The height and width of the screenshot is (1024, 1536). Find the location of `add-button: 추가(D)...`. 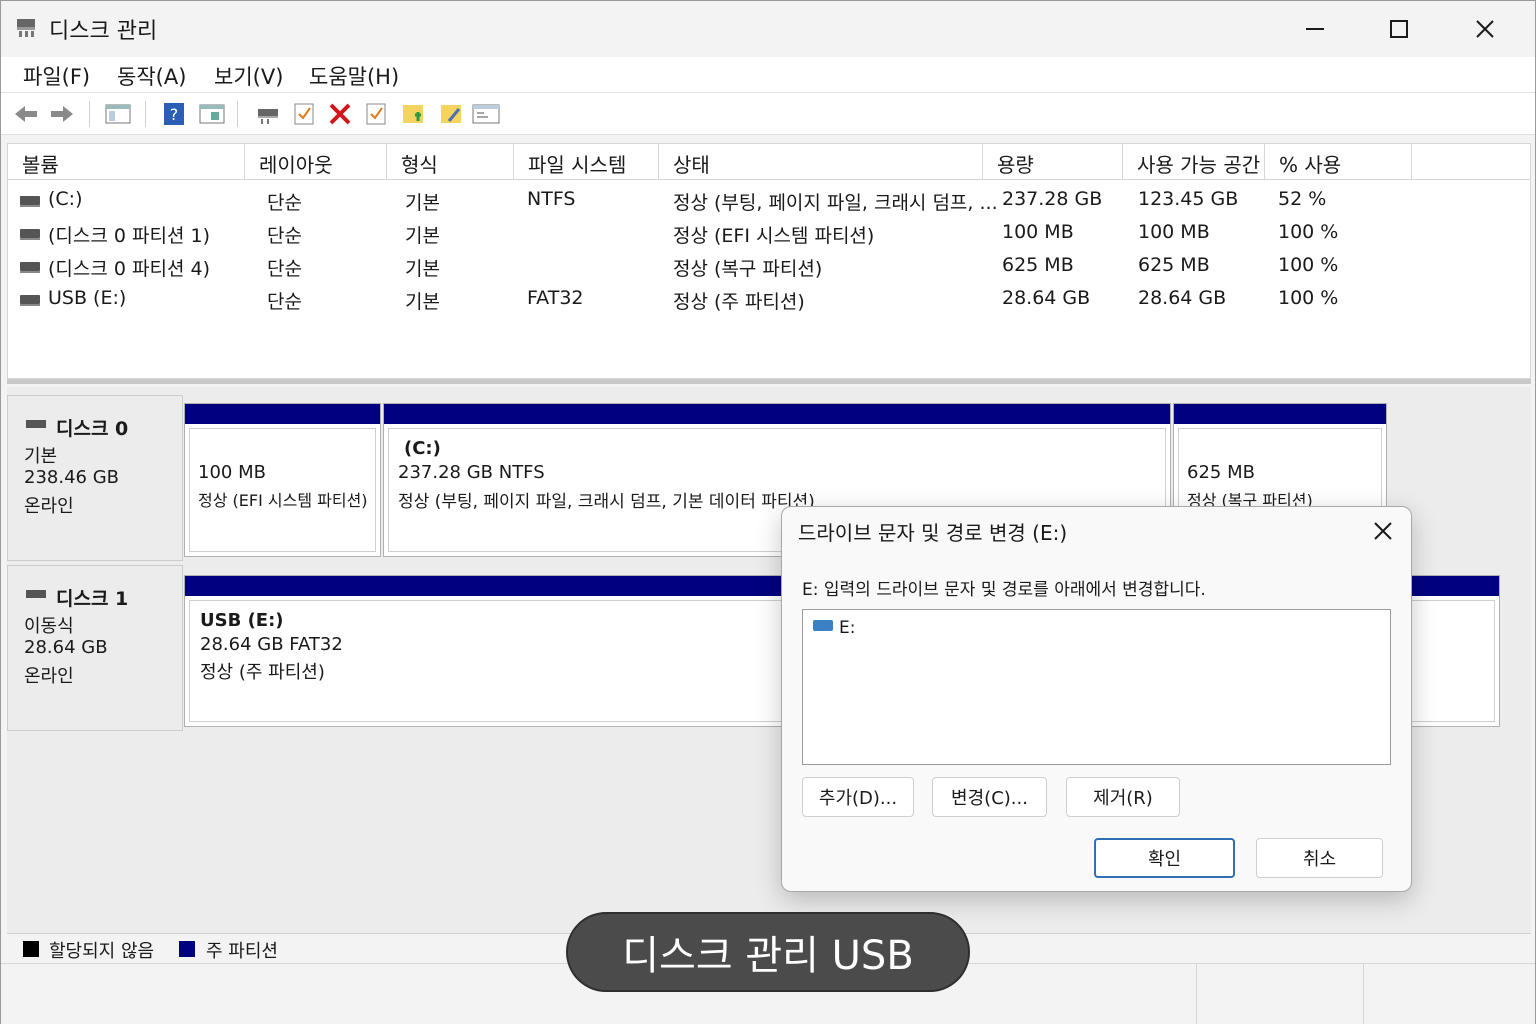

add-button: 추가(D)... is located at coordinates (858, 797).